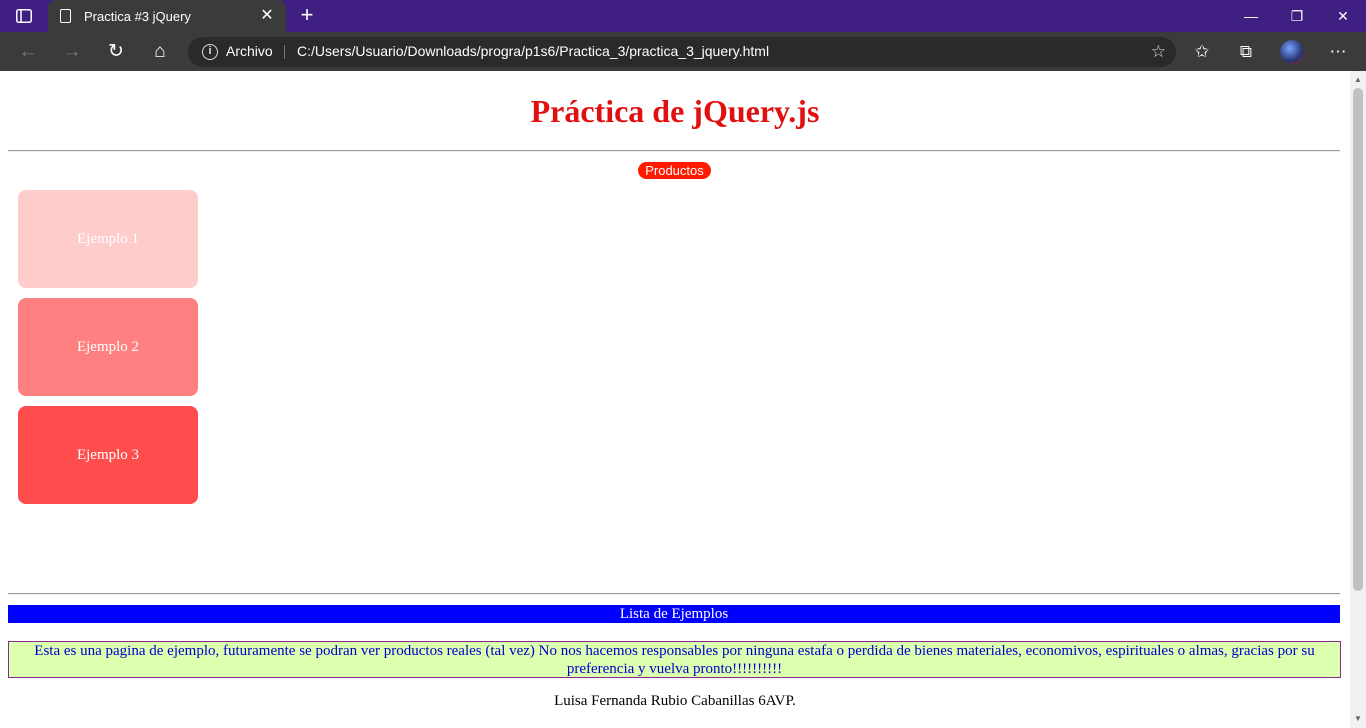 The image size is (1366, 728). I want to click on new-tab-icon: +, so click(307, 15).